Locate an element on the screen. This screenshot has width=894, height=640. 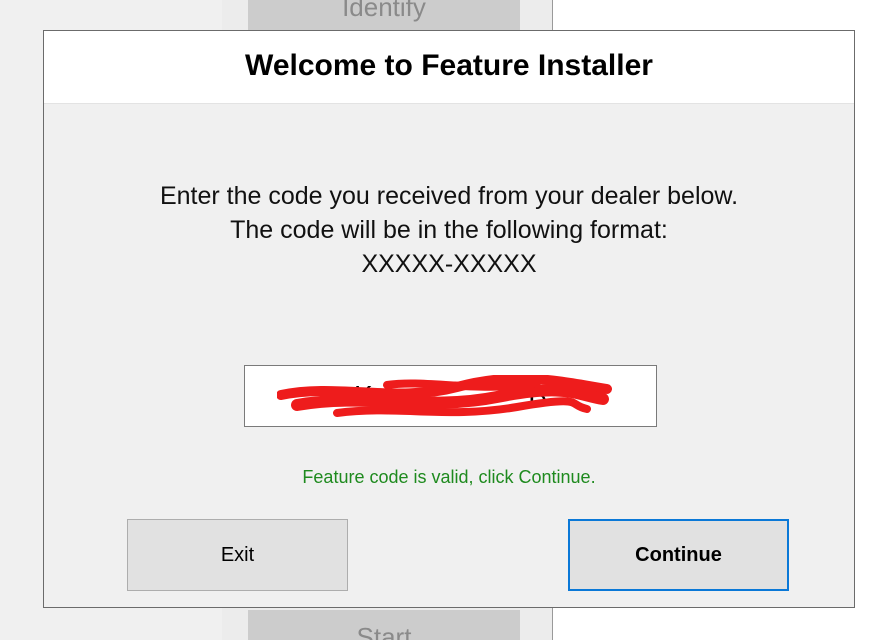
dialog-header: Welcome to Feature Installer is located at coordinates (449, 67).